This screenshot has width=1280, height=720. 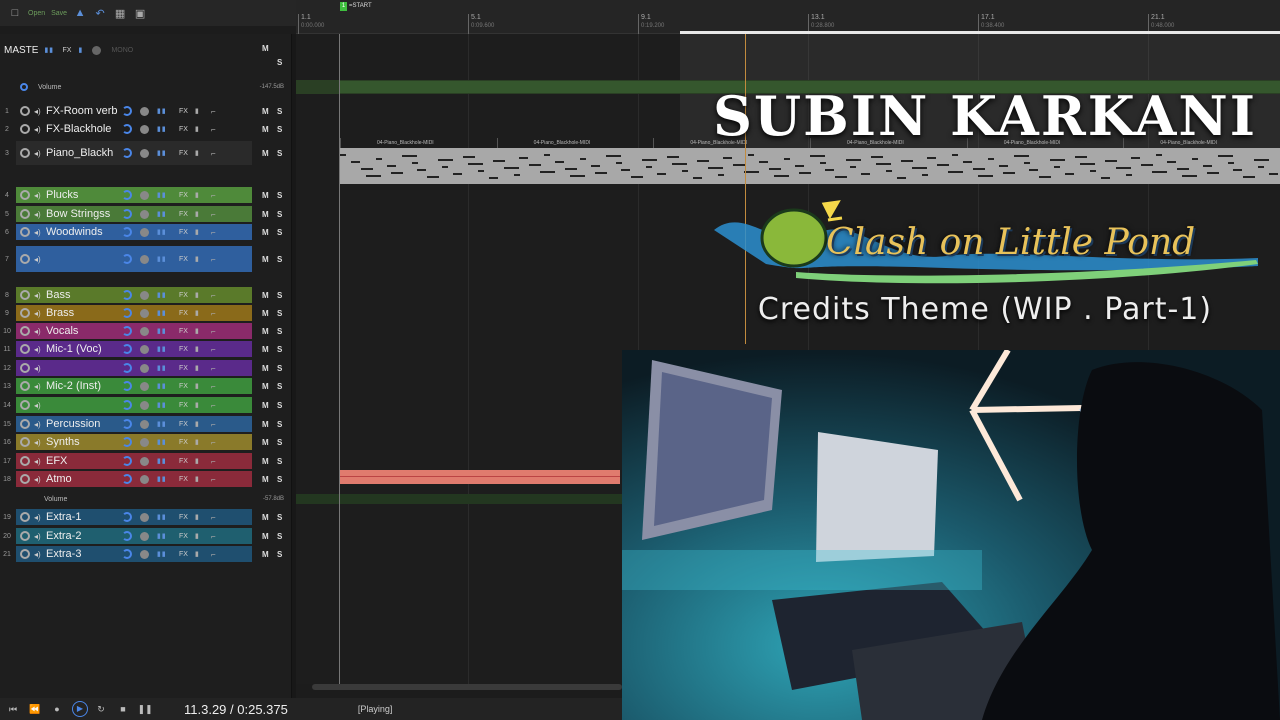 I want to click on track-header: ◂) Synths ▮▮ FX ▮ ⌐, so click(x=134, y=442).